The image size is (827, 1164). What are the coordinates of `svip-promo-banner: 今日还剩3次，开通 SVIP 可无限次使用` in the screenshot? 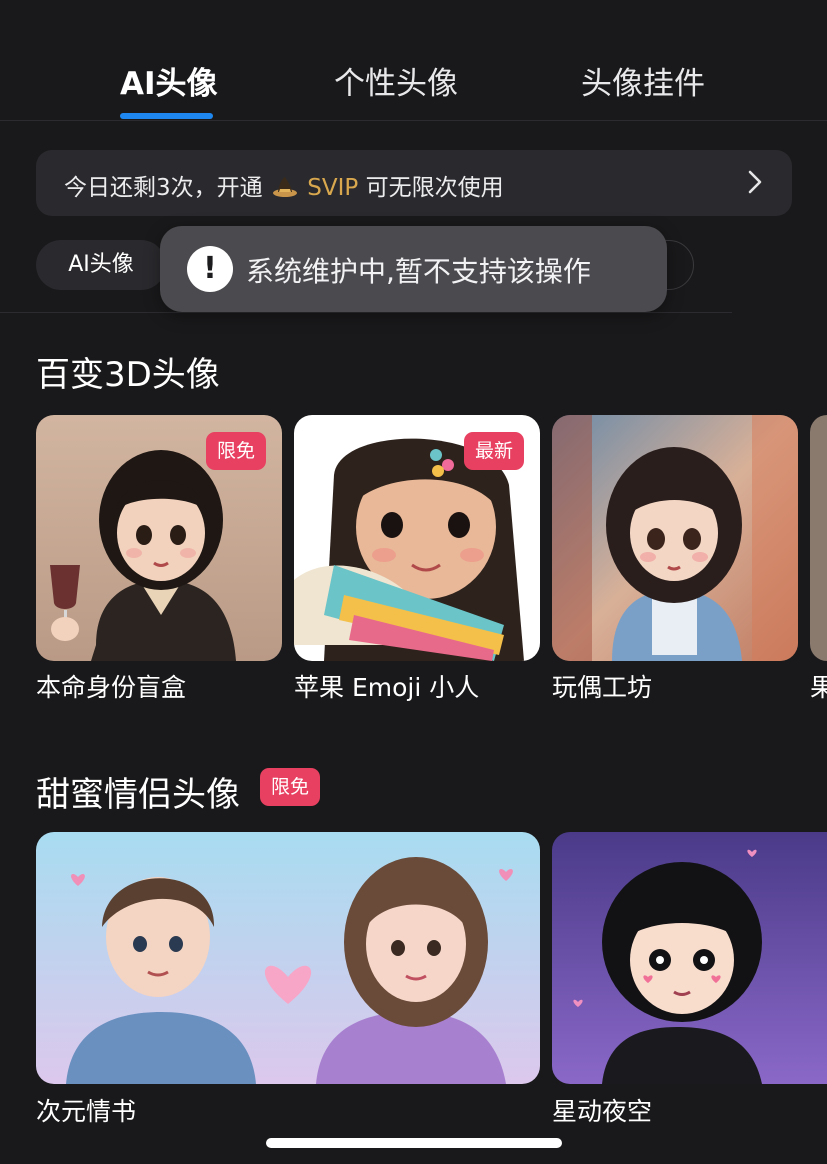 It's located at (414, 183).